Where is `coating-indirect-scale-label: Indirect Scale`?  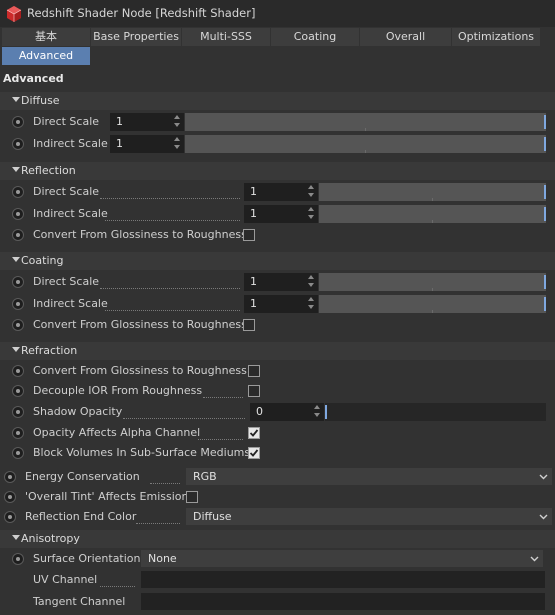 coating-indirect-scale-label: Indirect Scale is located at coordinates (70, 303).